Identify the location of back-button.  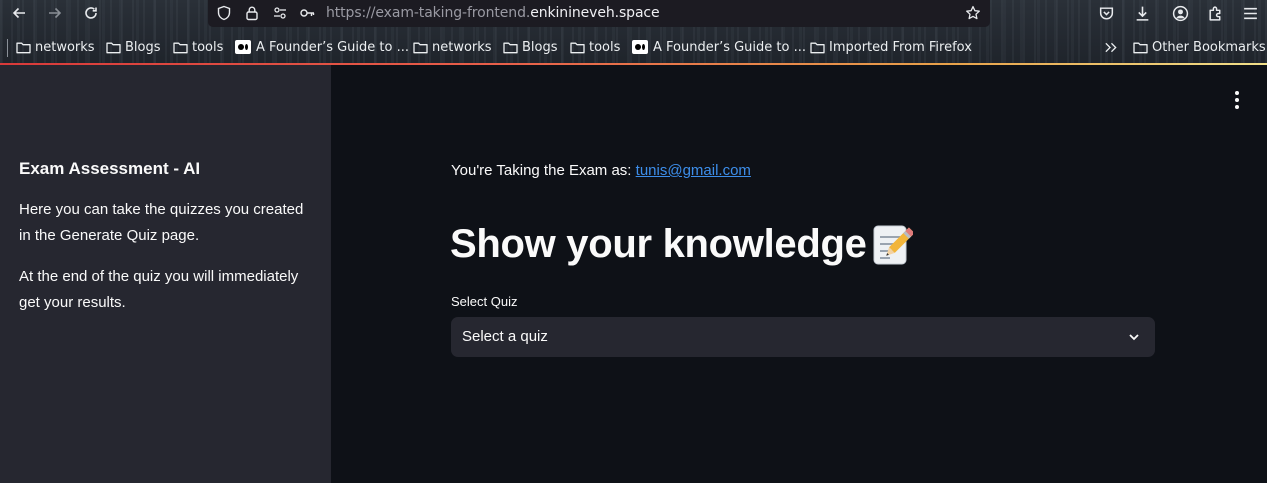
(19, 13).